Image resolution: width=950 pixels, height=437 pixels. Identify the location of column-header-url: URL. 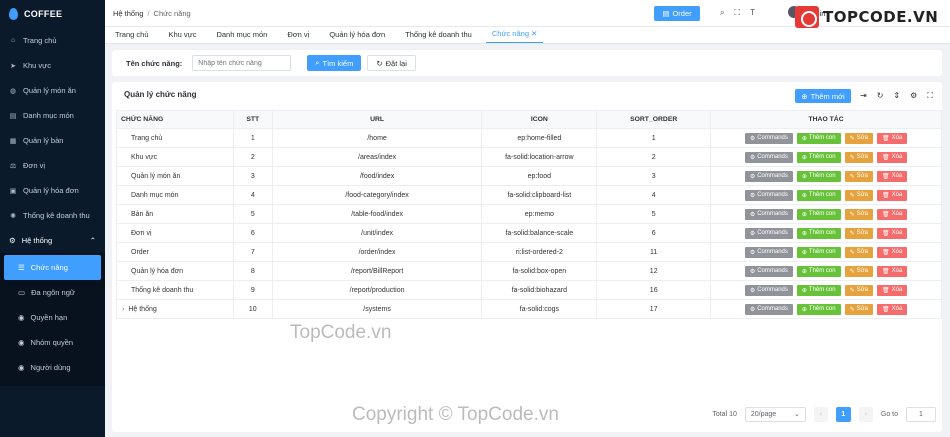
(377, 119).